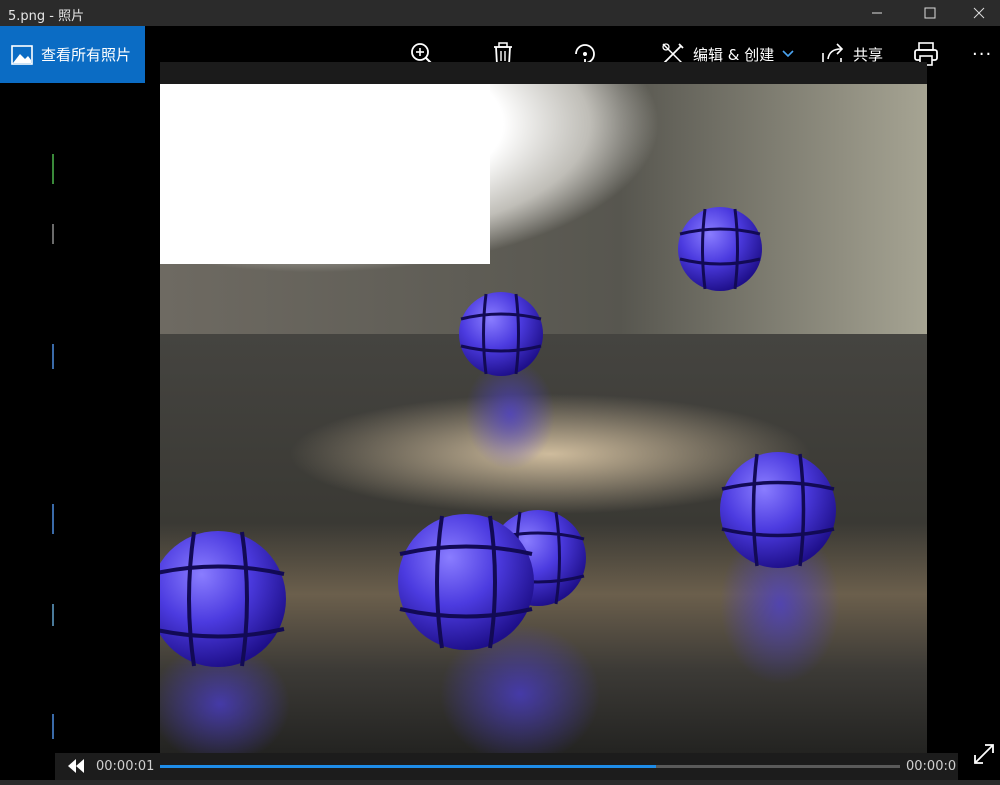  I want to click on chevron-down-icon, so click(788, 54).